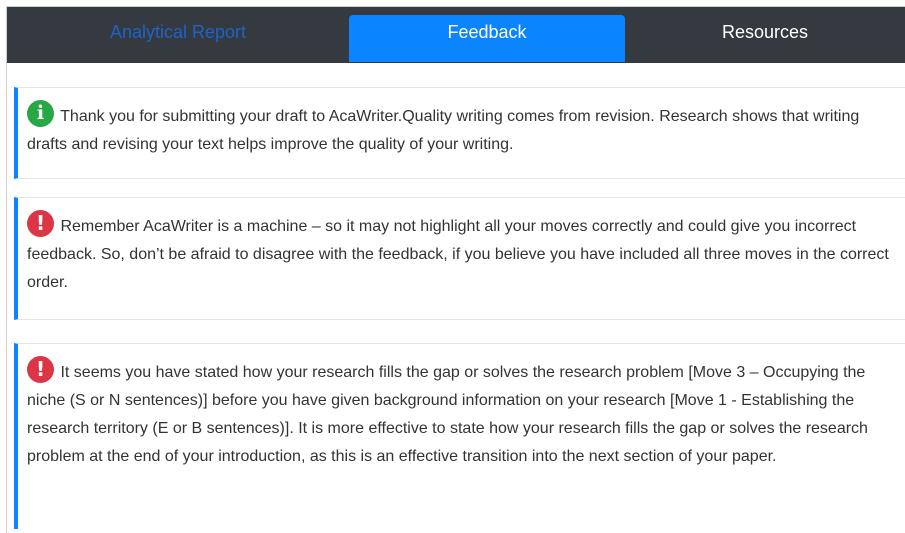 This screenshot has width=905, height=533. Describe the element at coordinates (178, 35) in the screenshot. I see `tab-analytical-report: Analytical Report` at that location.